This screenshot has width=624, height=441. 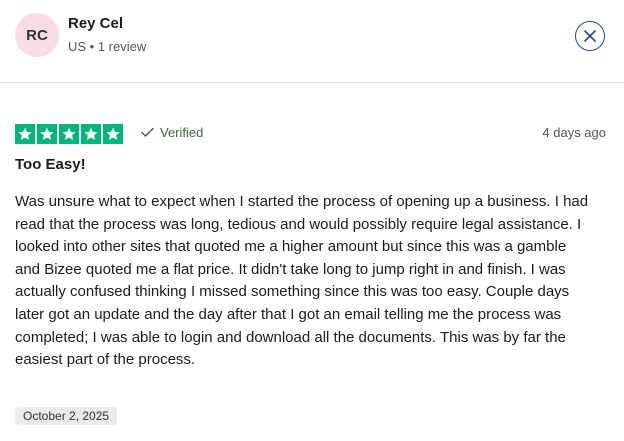 What do you see at coordinates (66, 416) in the screenshot?
I see `experience-date-badge: October 2, 2025` at bounding box center [66, 416].